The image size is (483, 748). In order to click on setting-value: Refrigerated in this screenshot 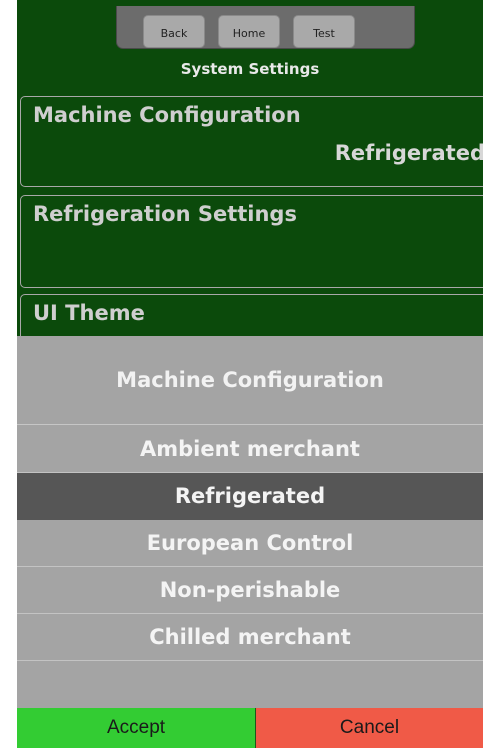, I will do `click(408, 153)`.